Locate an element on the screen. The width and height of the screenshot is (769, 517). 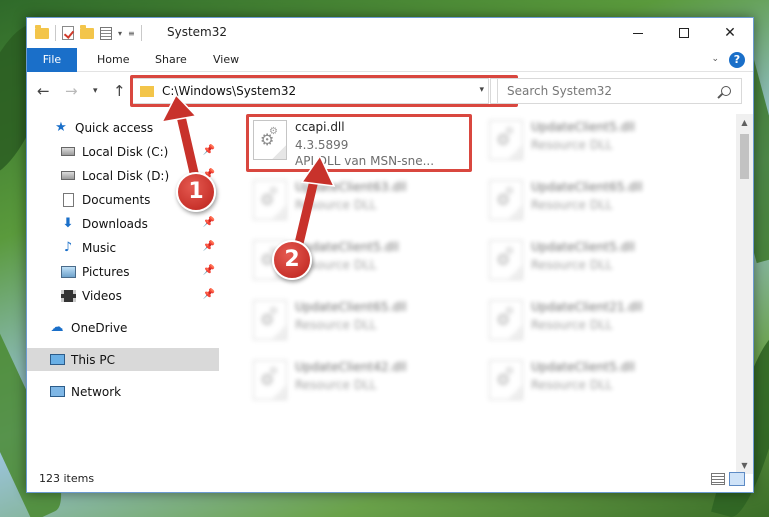
sidebar-item-videos: Videos 📌 is located at coordinates (123, 295).